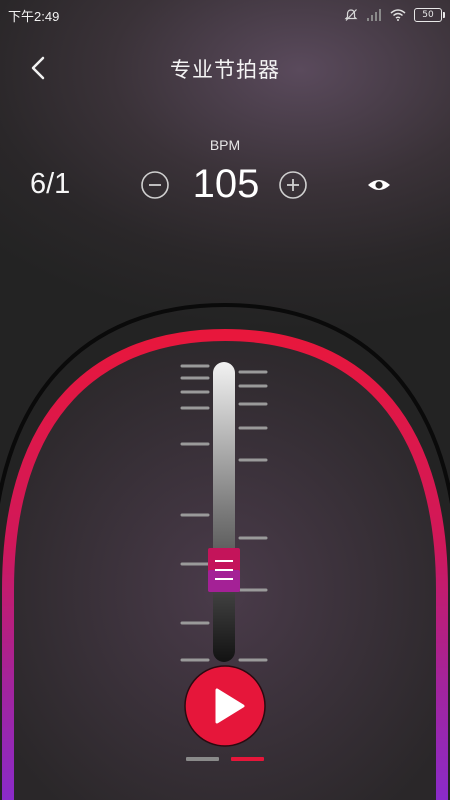 This screenshot has height=800, width=450. I want to click on chevron-left-icon, so click(38, 68).